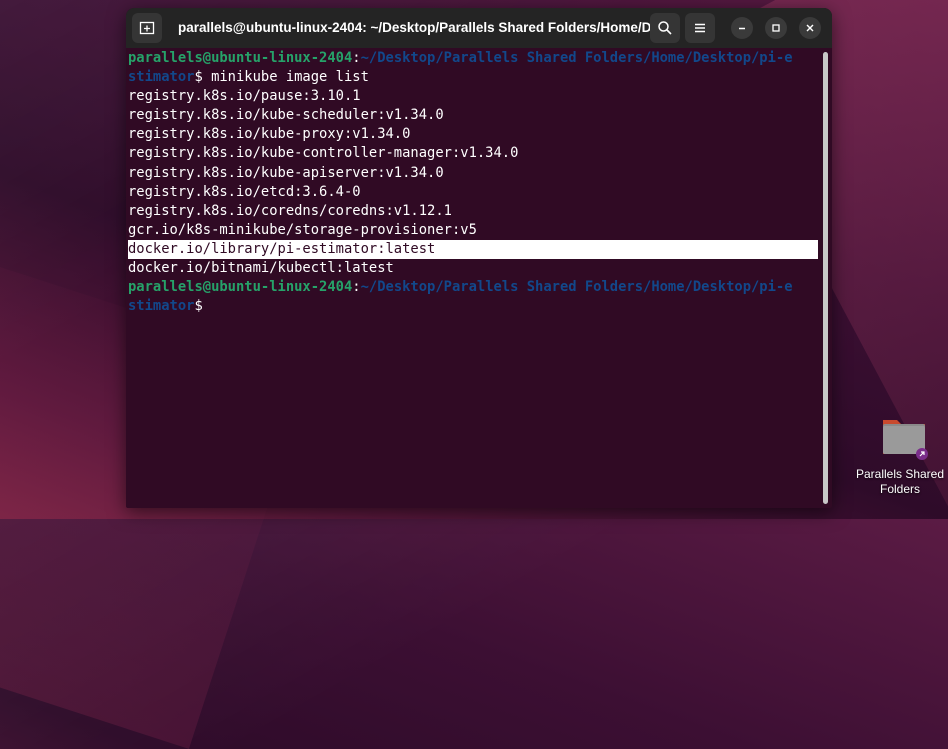 The width and height of the screenshot is (948, 749). Describe the element at coordinates (244, 96) in the screenshot. I see `output-line: registry.k8s.io/pause:3.10.1` at that location.